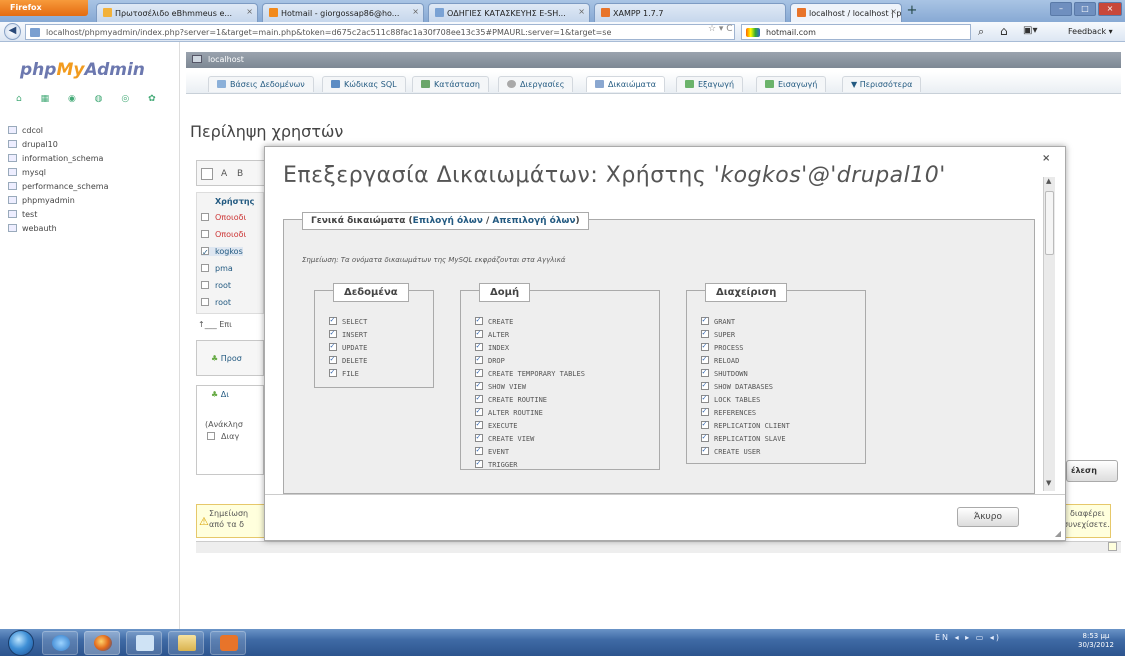 The image size is (1125, 656). I want to click on privilege-option: ALTER ROUTINE, so click(509, 411).